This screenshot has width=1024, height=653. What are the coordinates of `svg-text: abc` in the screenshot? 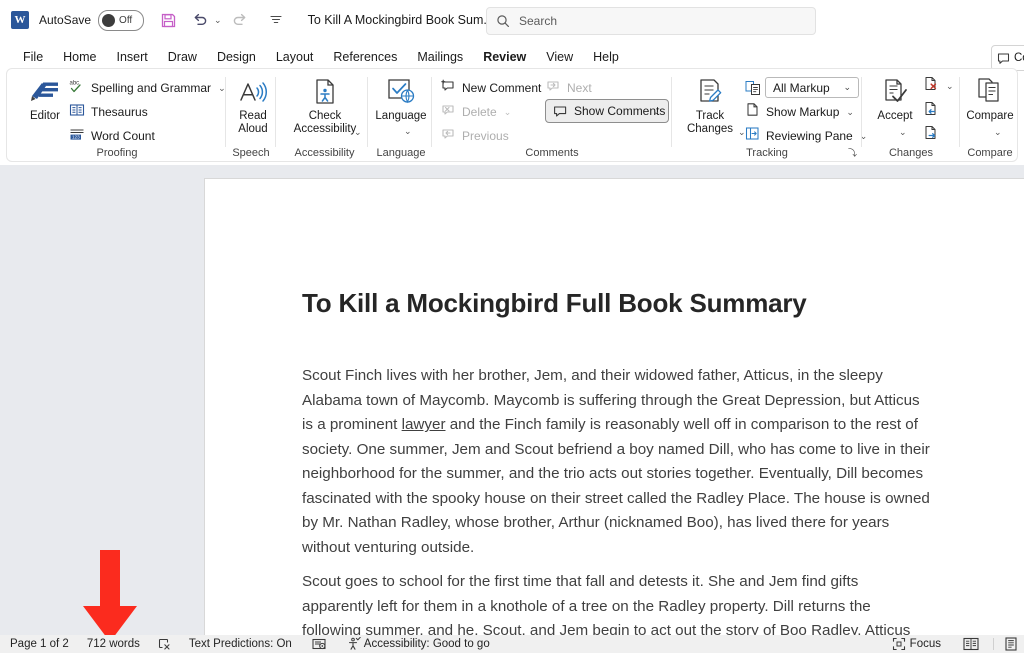 It's located at (75, 83).